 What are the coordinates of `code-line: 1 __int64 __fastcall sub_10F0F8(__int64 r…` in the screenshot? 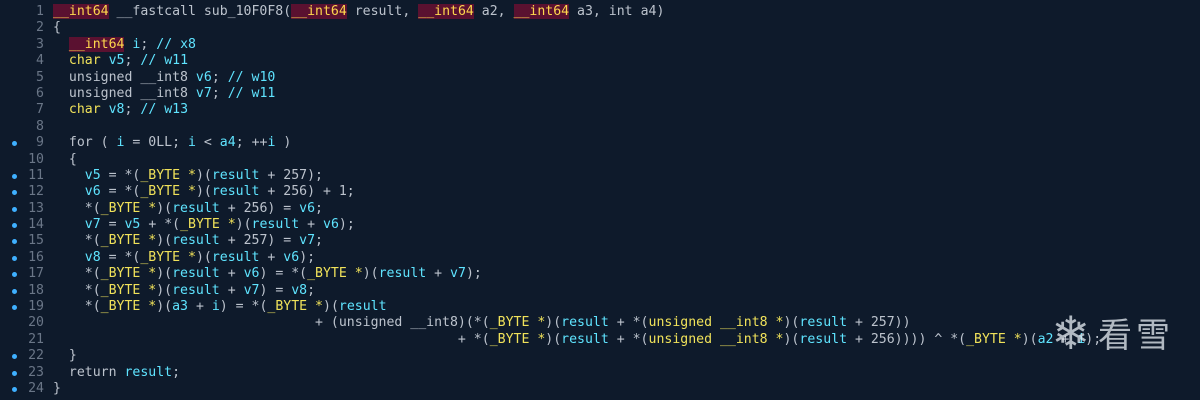 It's located at (600, 12).